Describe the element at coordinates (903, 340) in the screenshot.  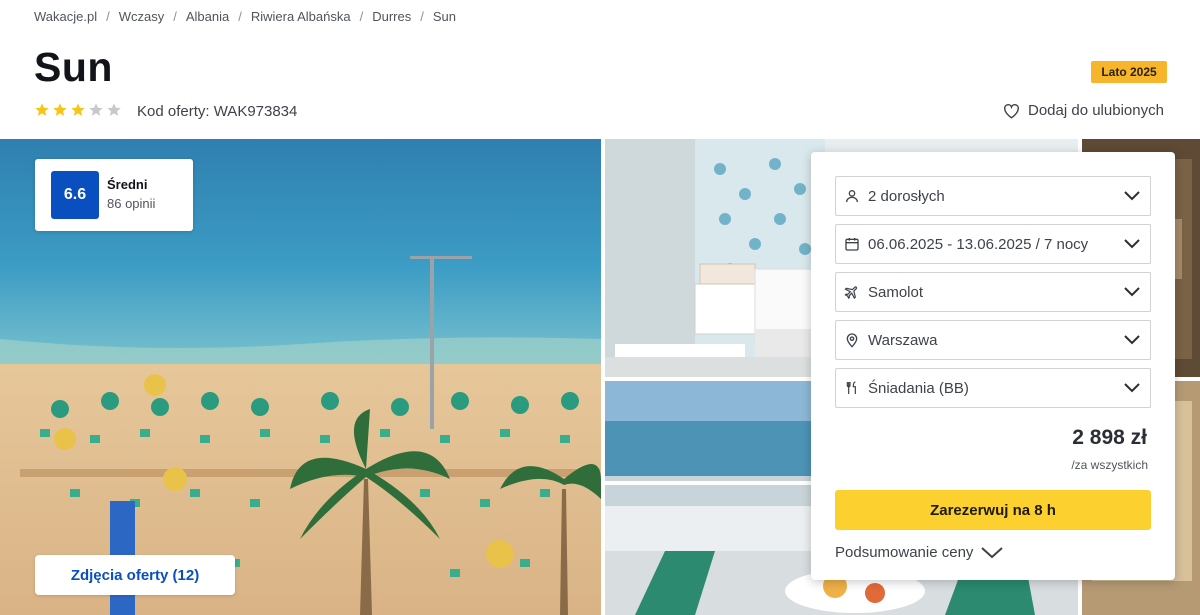
I see `departure-city-value: Warszawa` at that location.